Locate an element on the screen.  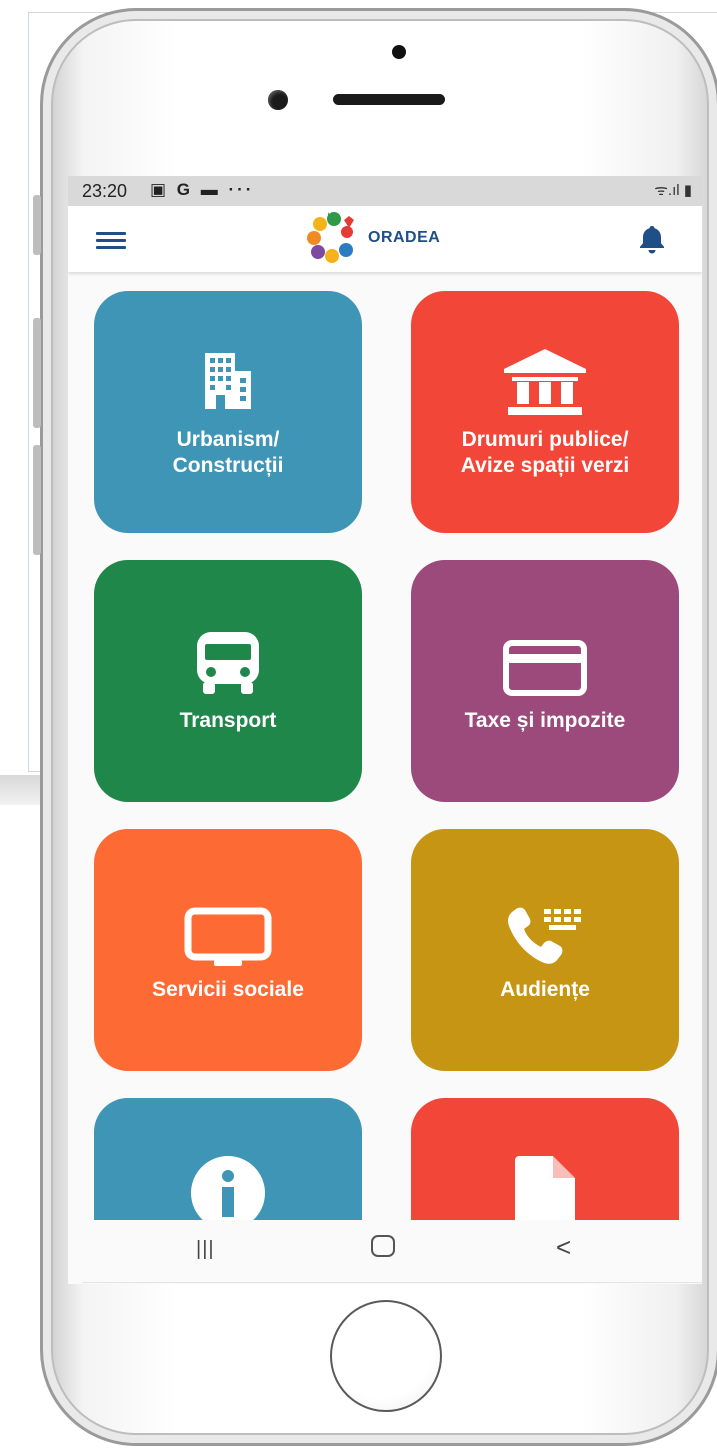
android-nav-bar: ||| < is located at coordinates (385, 1252).